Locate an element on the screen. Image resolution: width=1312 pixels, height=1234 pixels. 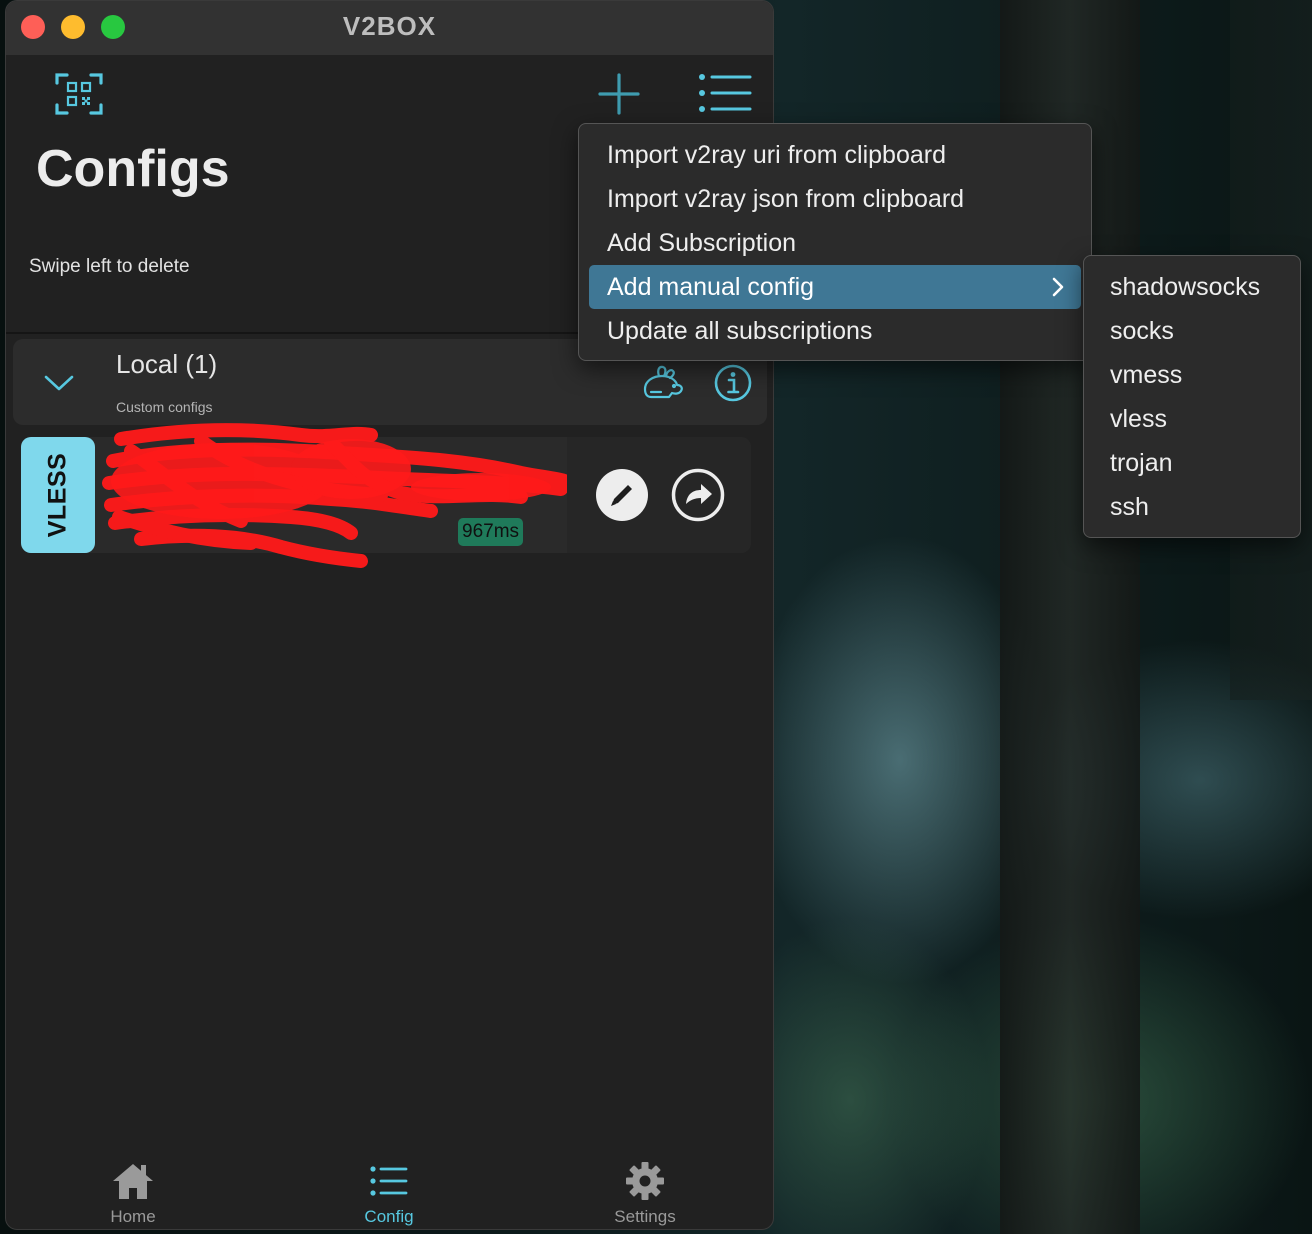
group-title: Local (1) is located at coordinates (167, 364).